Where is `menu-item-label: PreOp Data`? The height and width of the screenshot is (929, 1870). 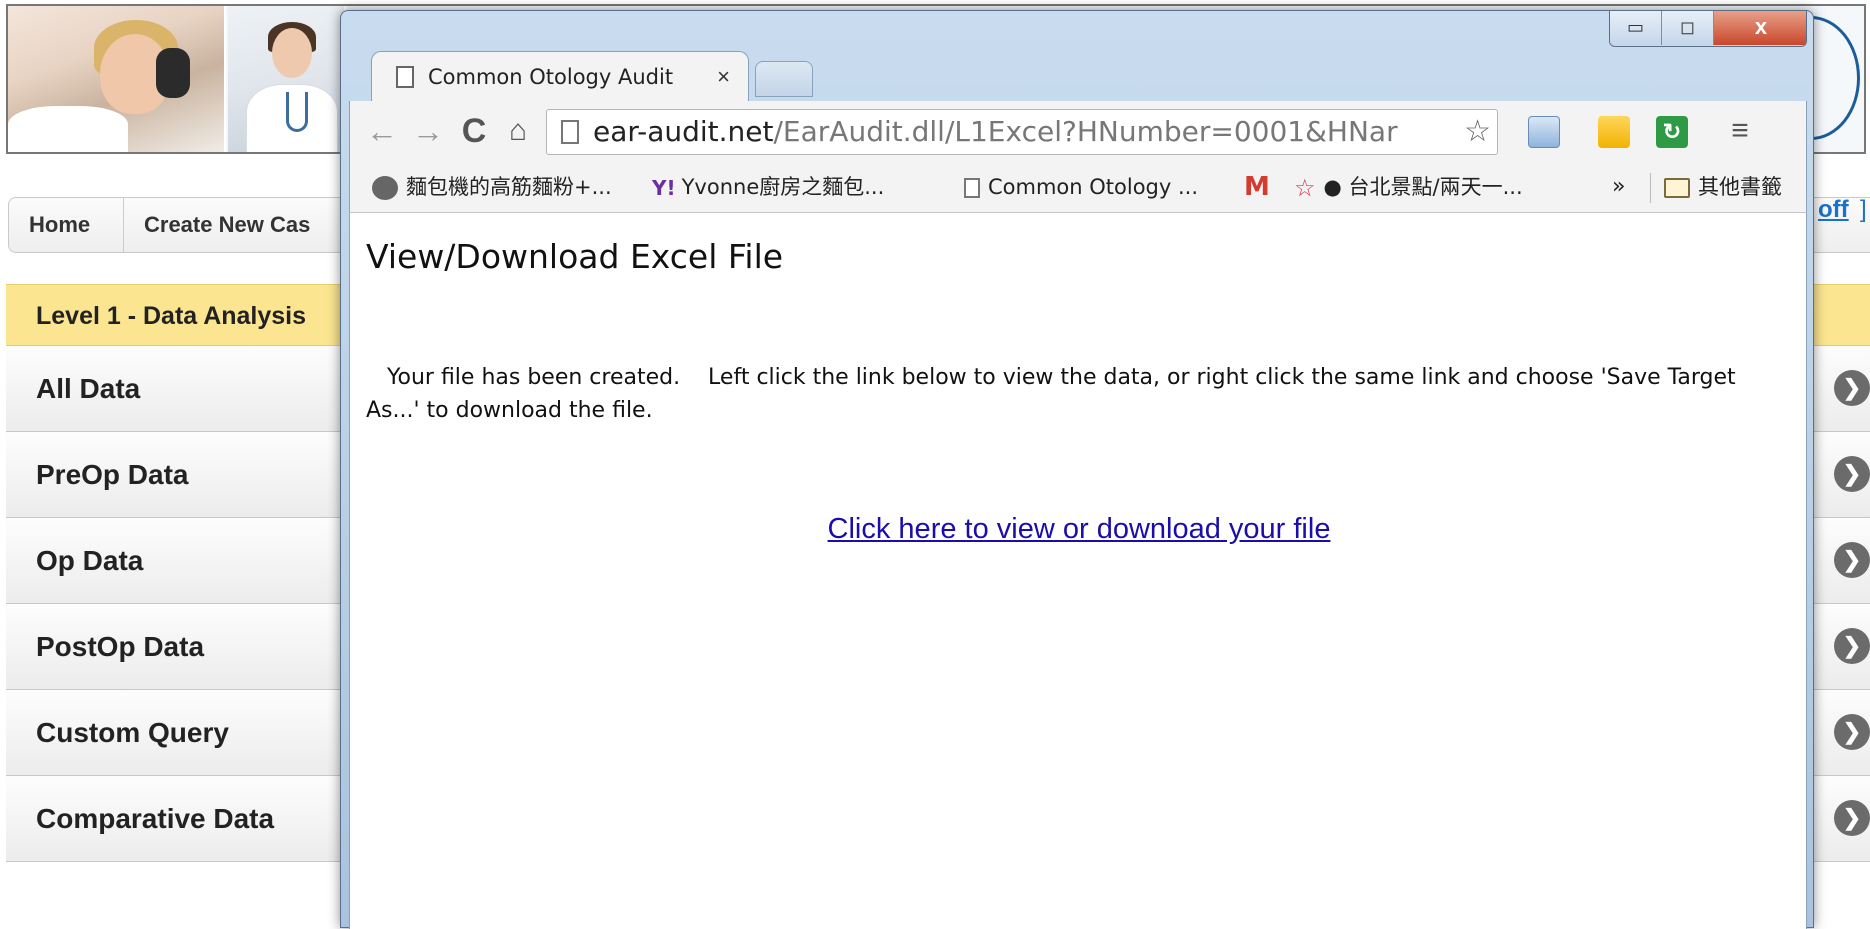 menu-item-label: PreOp Data is located at coordinates (112, 474).